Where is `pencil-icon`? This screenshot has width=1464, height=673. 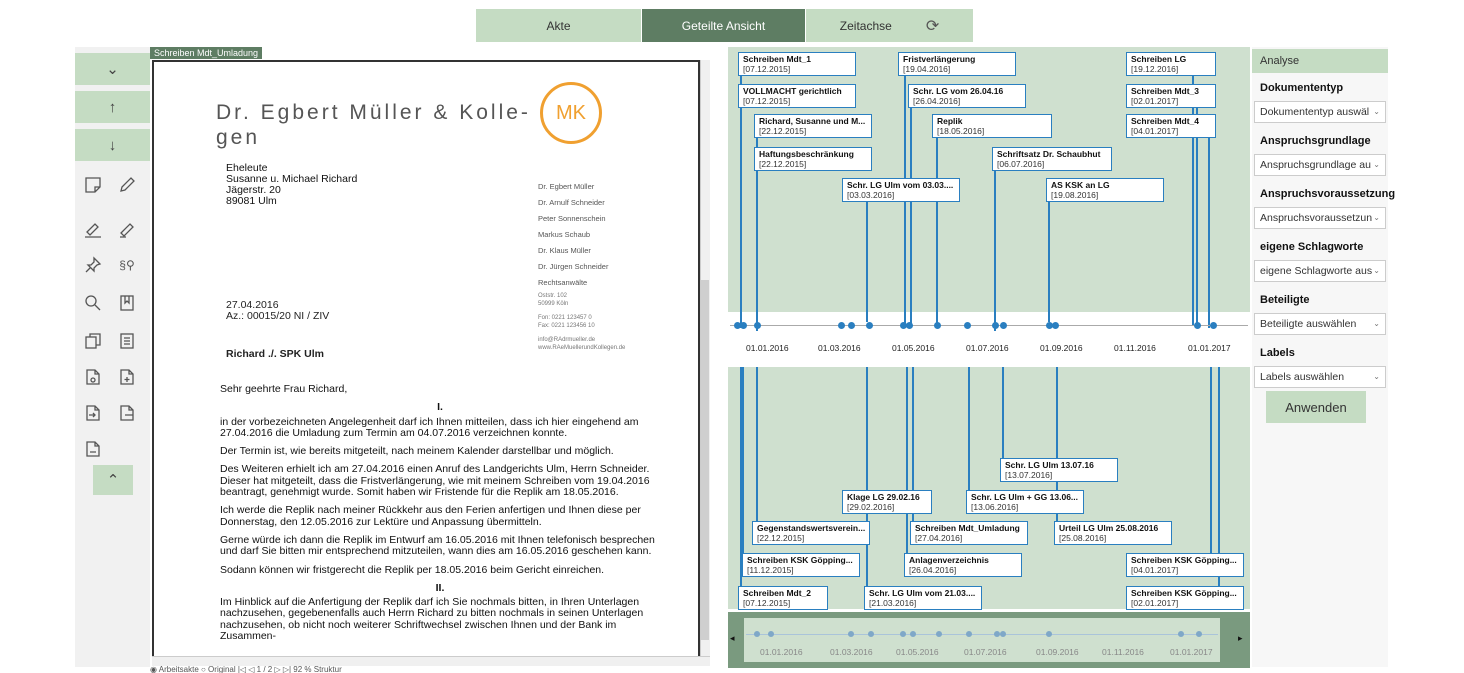 pencil-icon is located at coordinates (127, 185).